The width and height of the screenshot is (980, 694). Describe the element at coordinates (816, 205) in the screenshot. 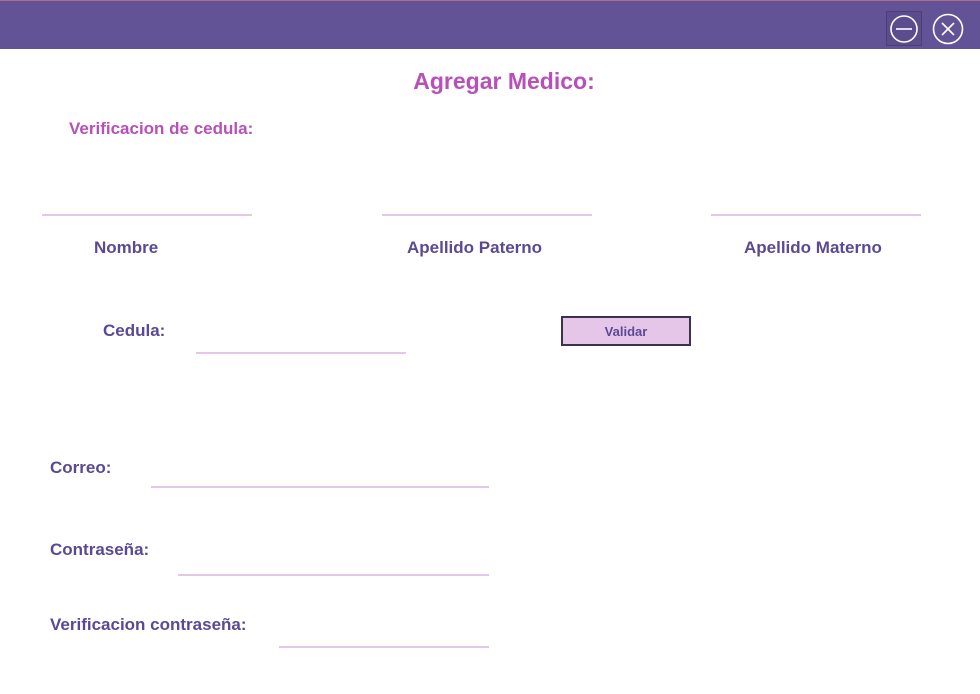

I see `apellido-materno-field` at that location.